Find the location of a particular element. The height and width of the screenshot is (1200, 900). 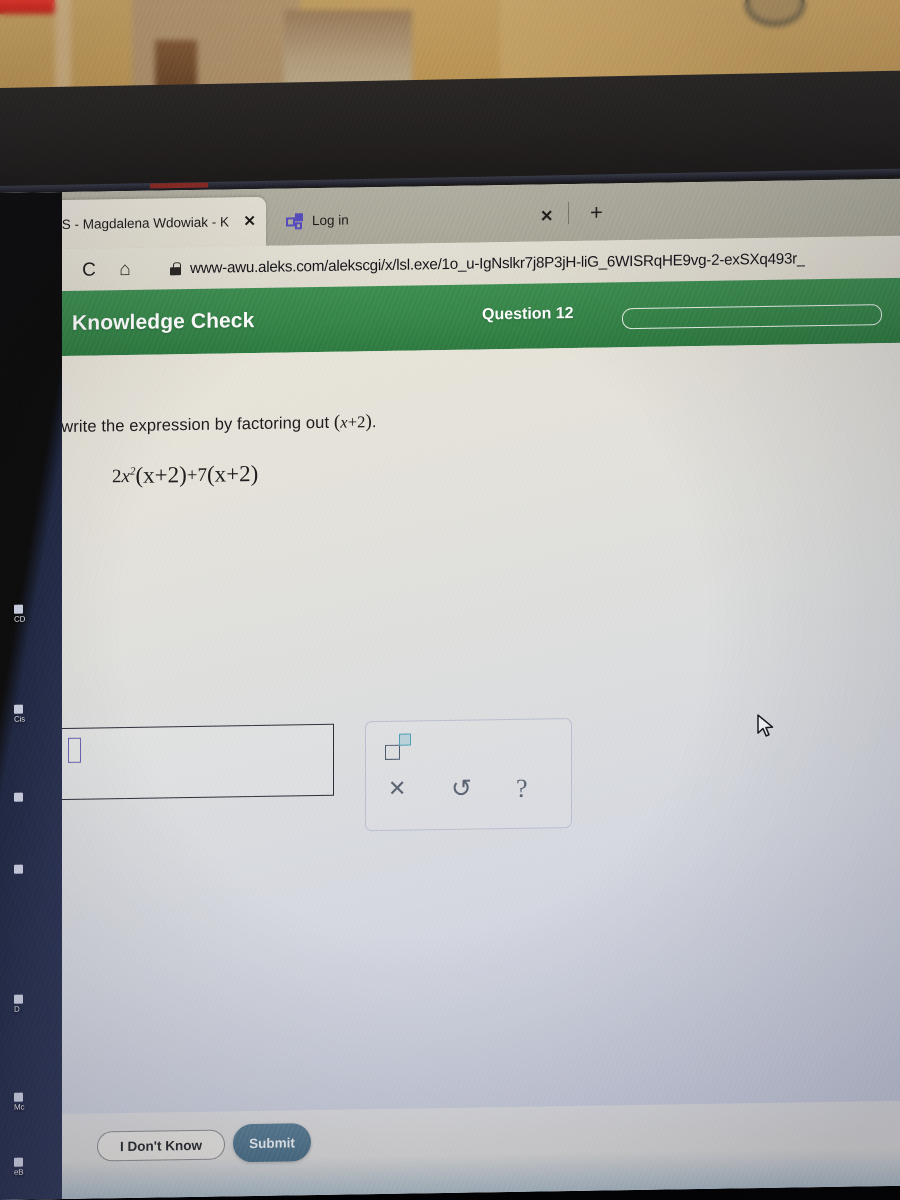

expr-group-two: (x+2) is located at coordinates (232, 473).